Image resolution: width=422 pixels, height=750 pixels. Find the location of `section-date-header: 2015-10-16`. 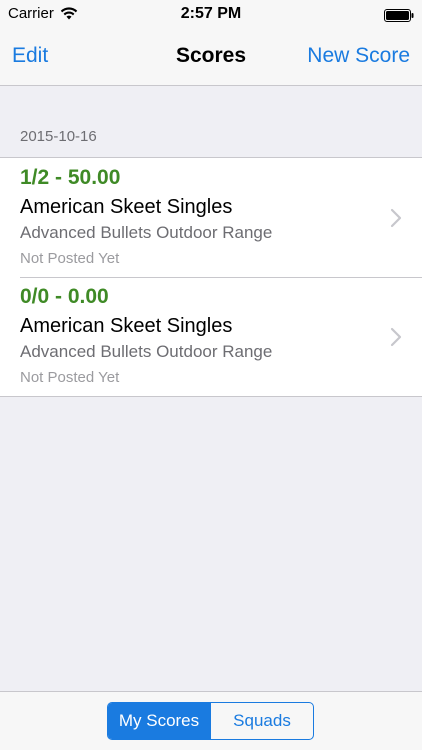

section-date-header: 2015-10-16 is located at coordinates (58, 136).